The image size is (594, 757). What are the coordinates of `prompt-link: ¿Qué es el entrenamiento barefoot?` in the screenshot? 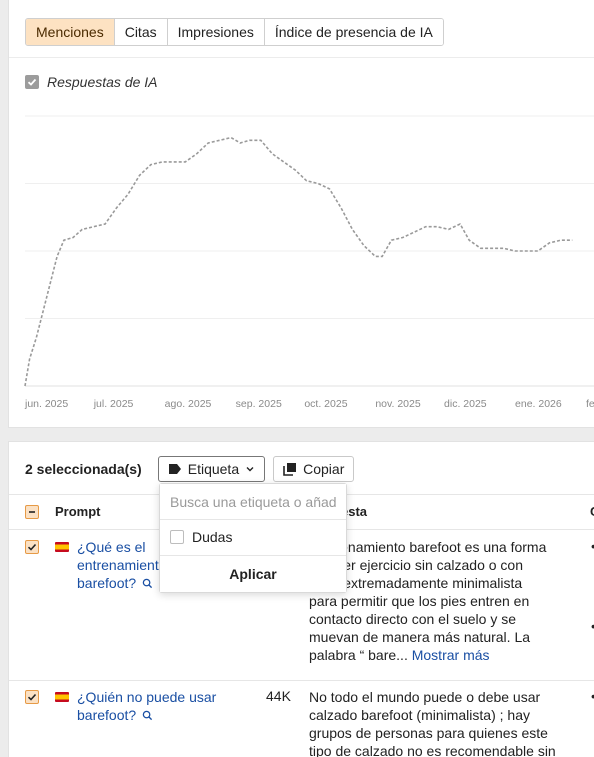 It's located at (122, 565).